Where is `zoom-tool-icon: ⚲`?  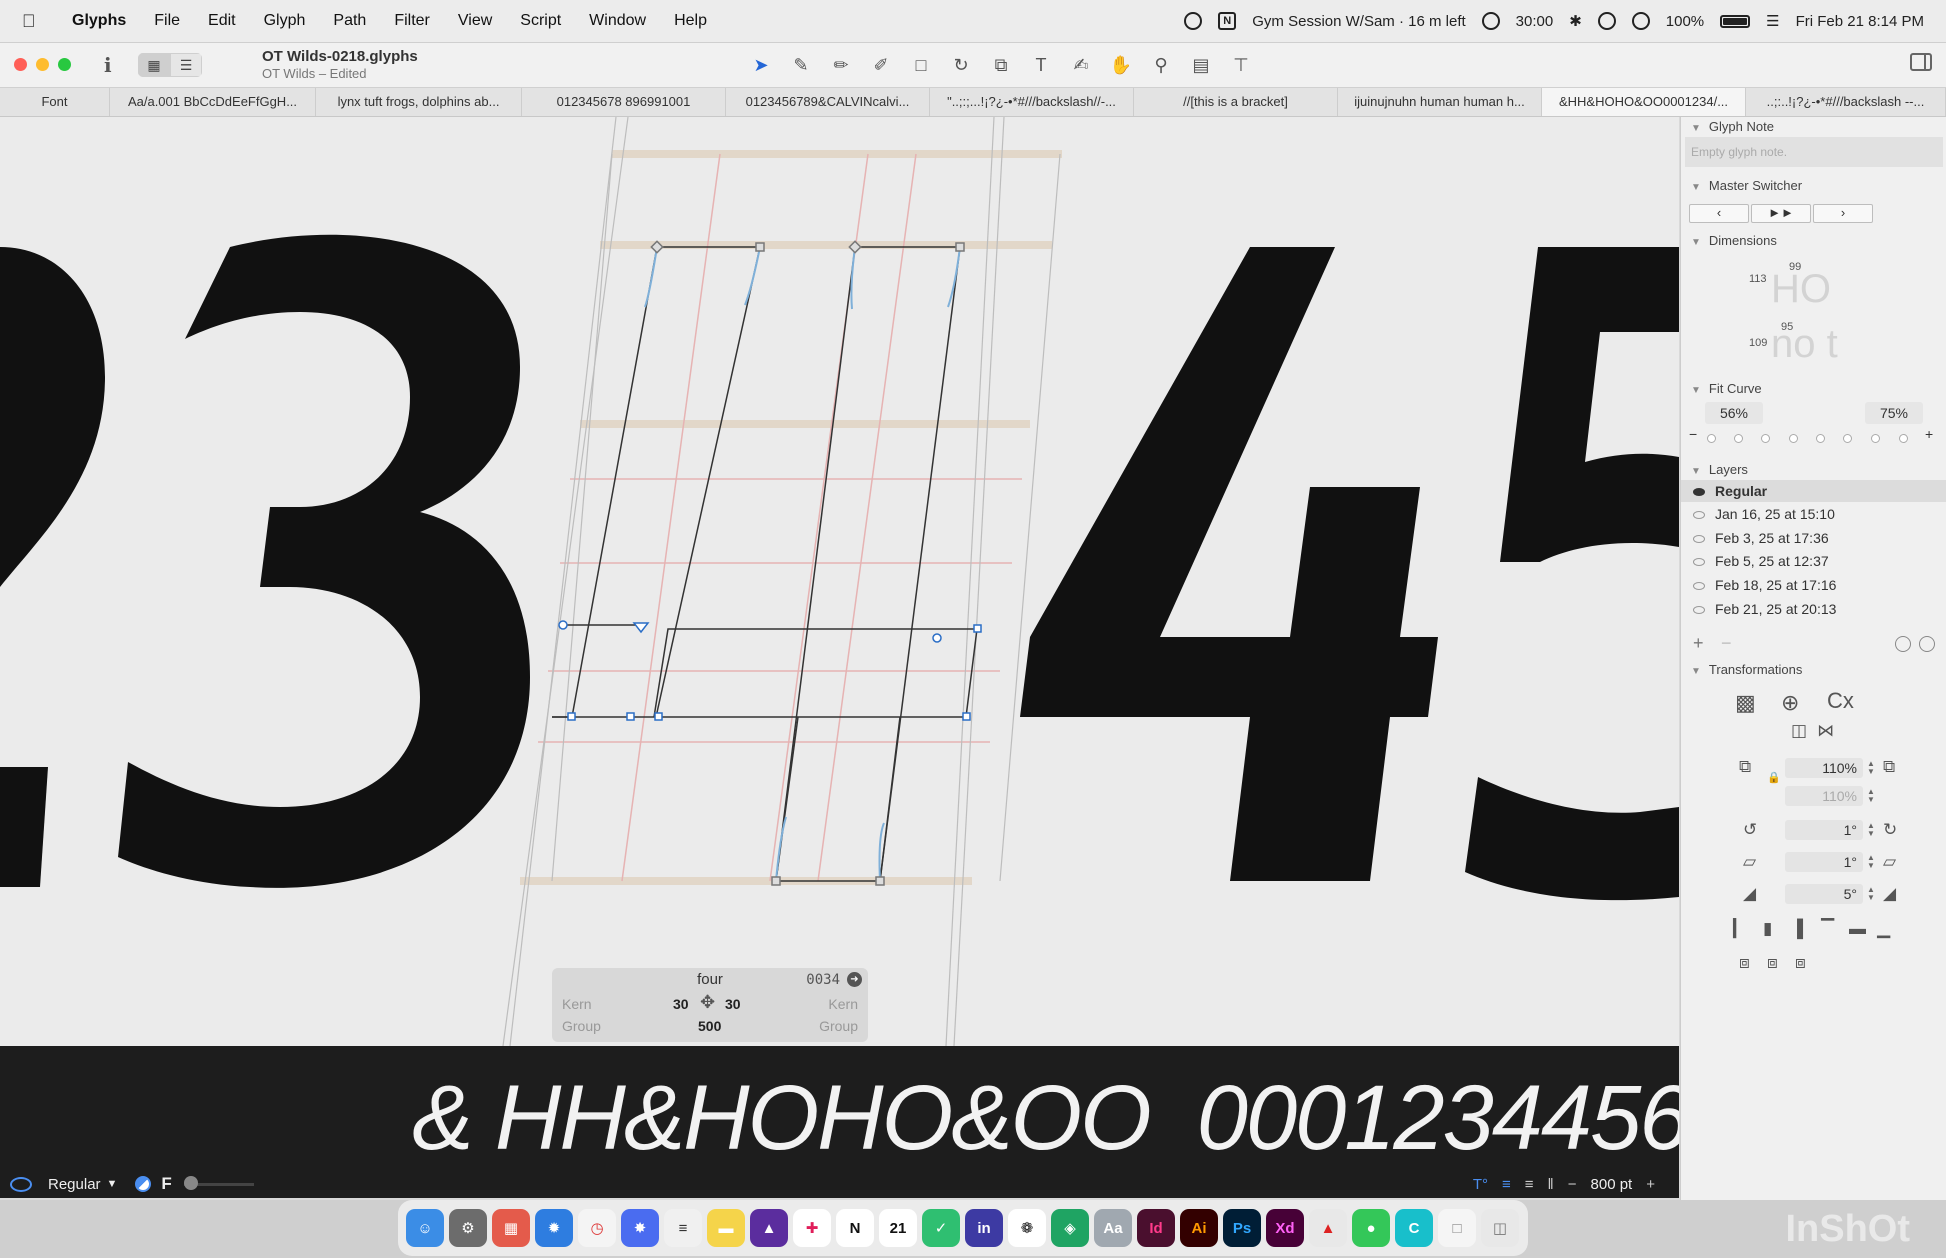 zoom-tool-icon: ⚲ is located at coordinates (1161, 65).